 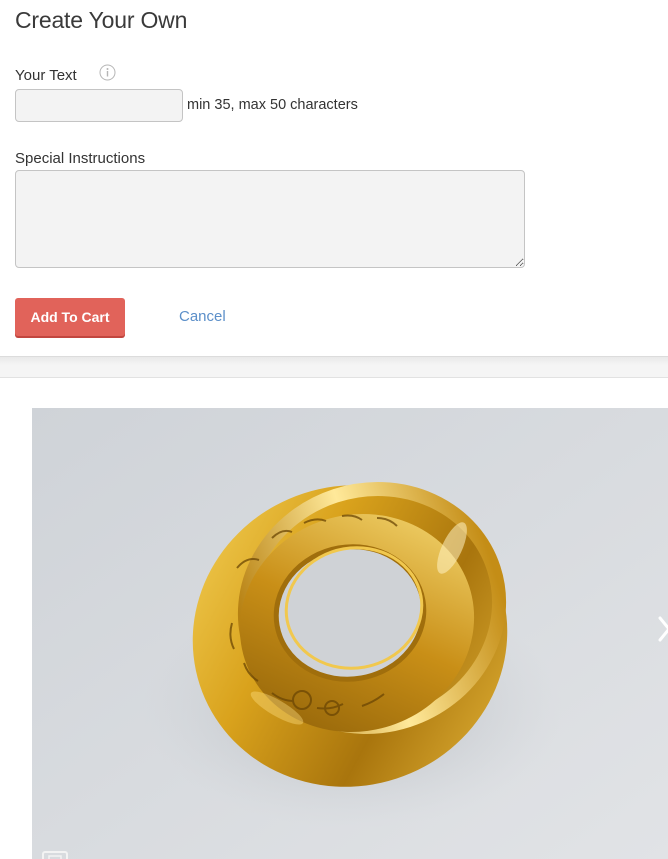 I want to click on info-icon, so click(x=107, y=72).